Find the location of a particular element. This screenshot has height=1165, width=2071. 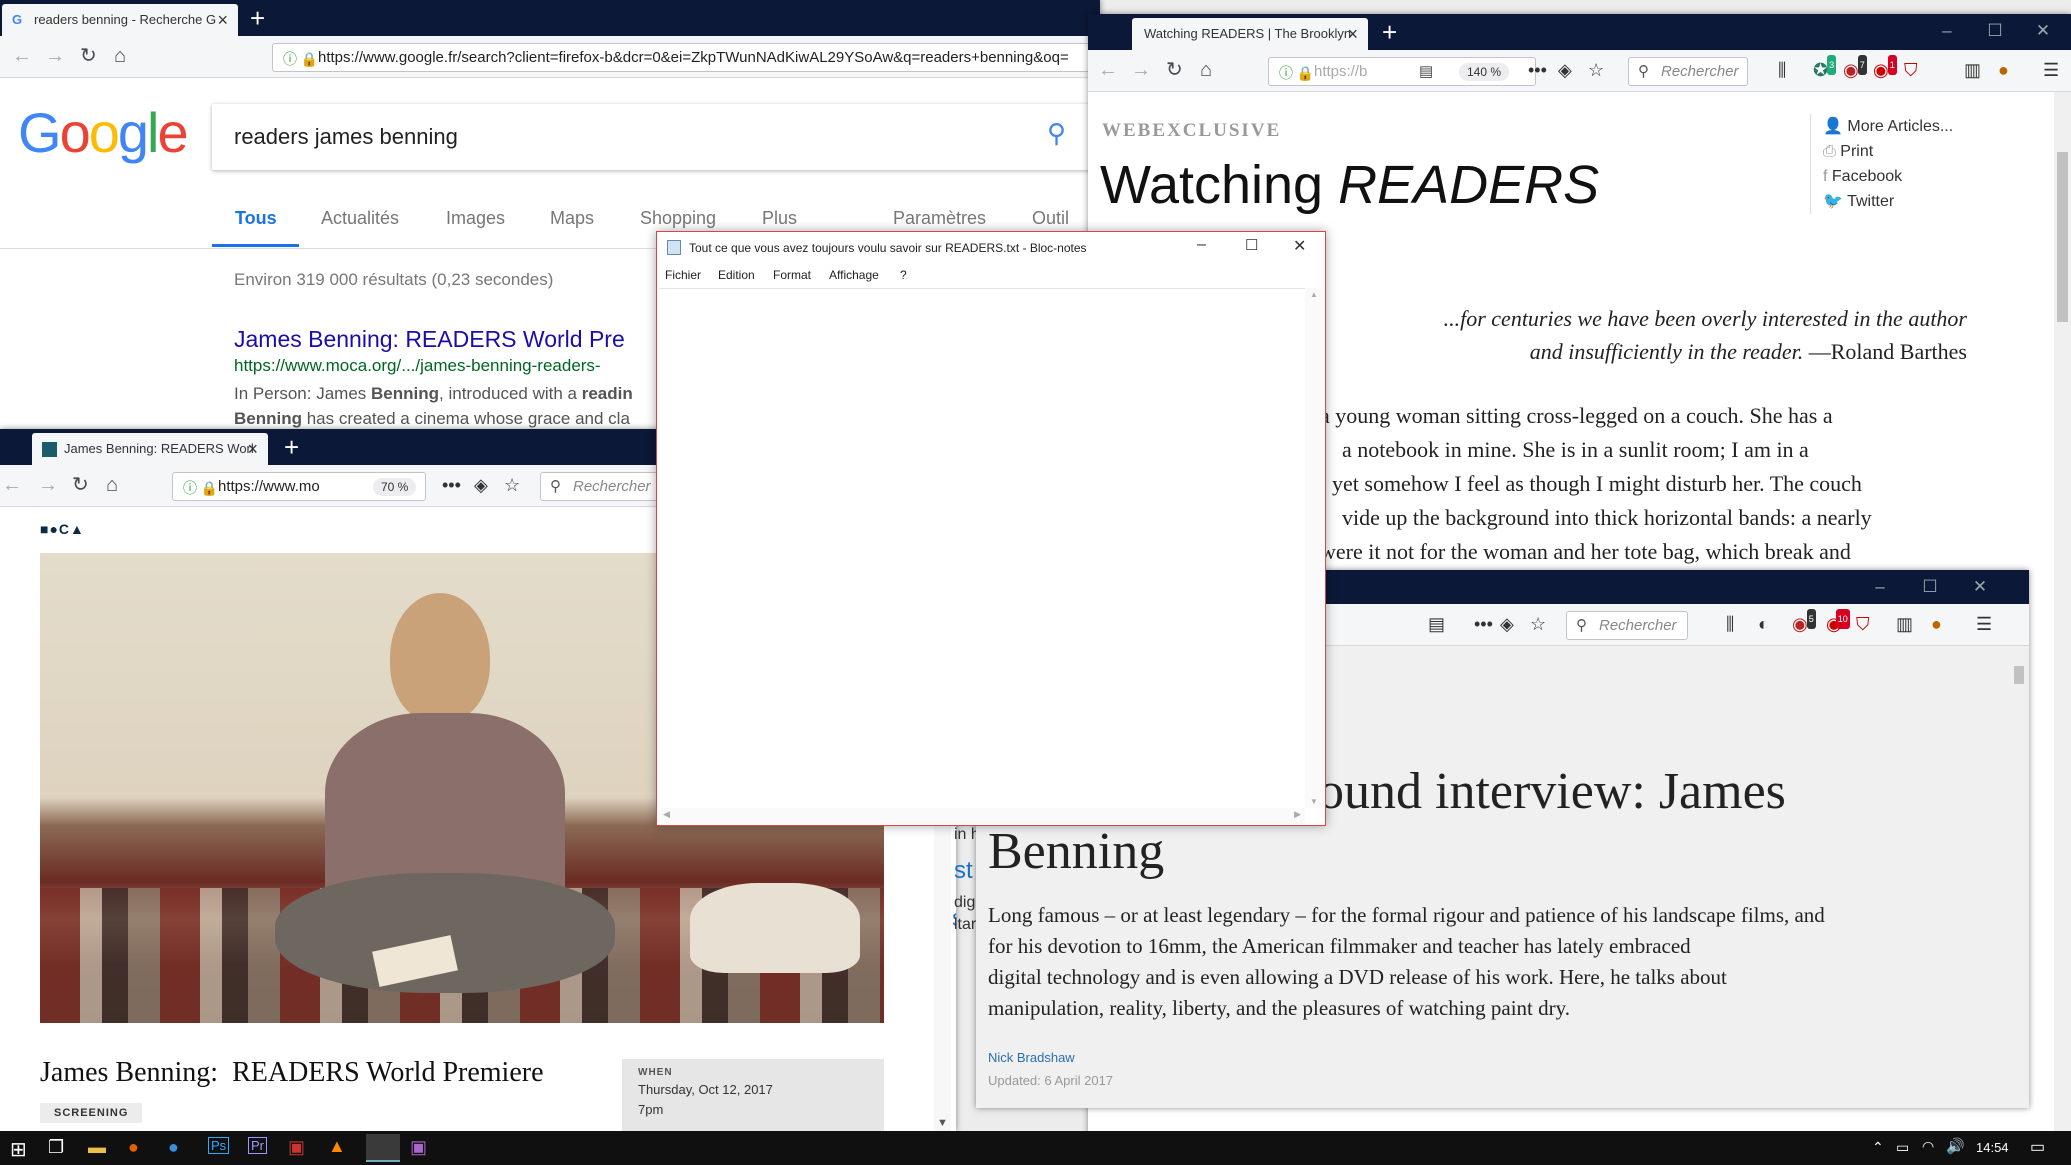

twitter-link: 🐦 Twitter is located at coordinates (1891, 201).